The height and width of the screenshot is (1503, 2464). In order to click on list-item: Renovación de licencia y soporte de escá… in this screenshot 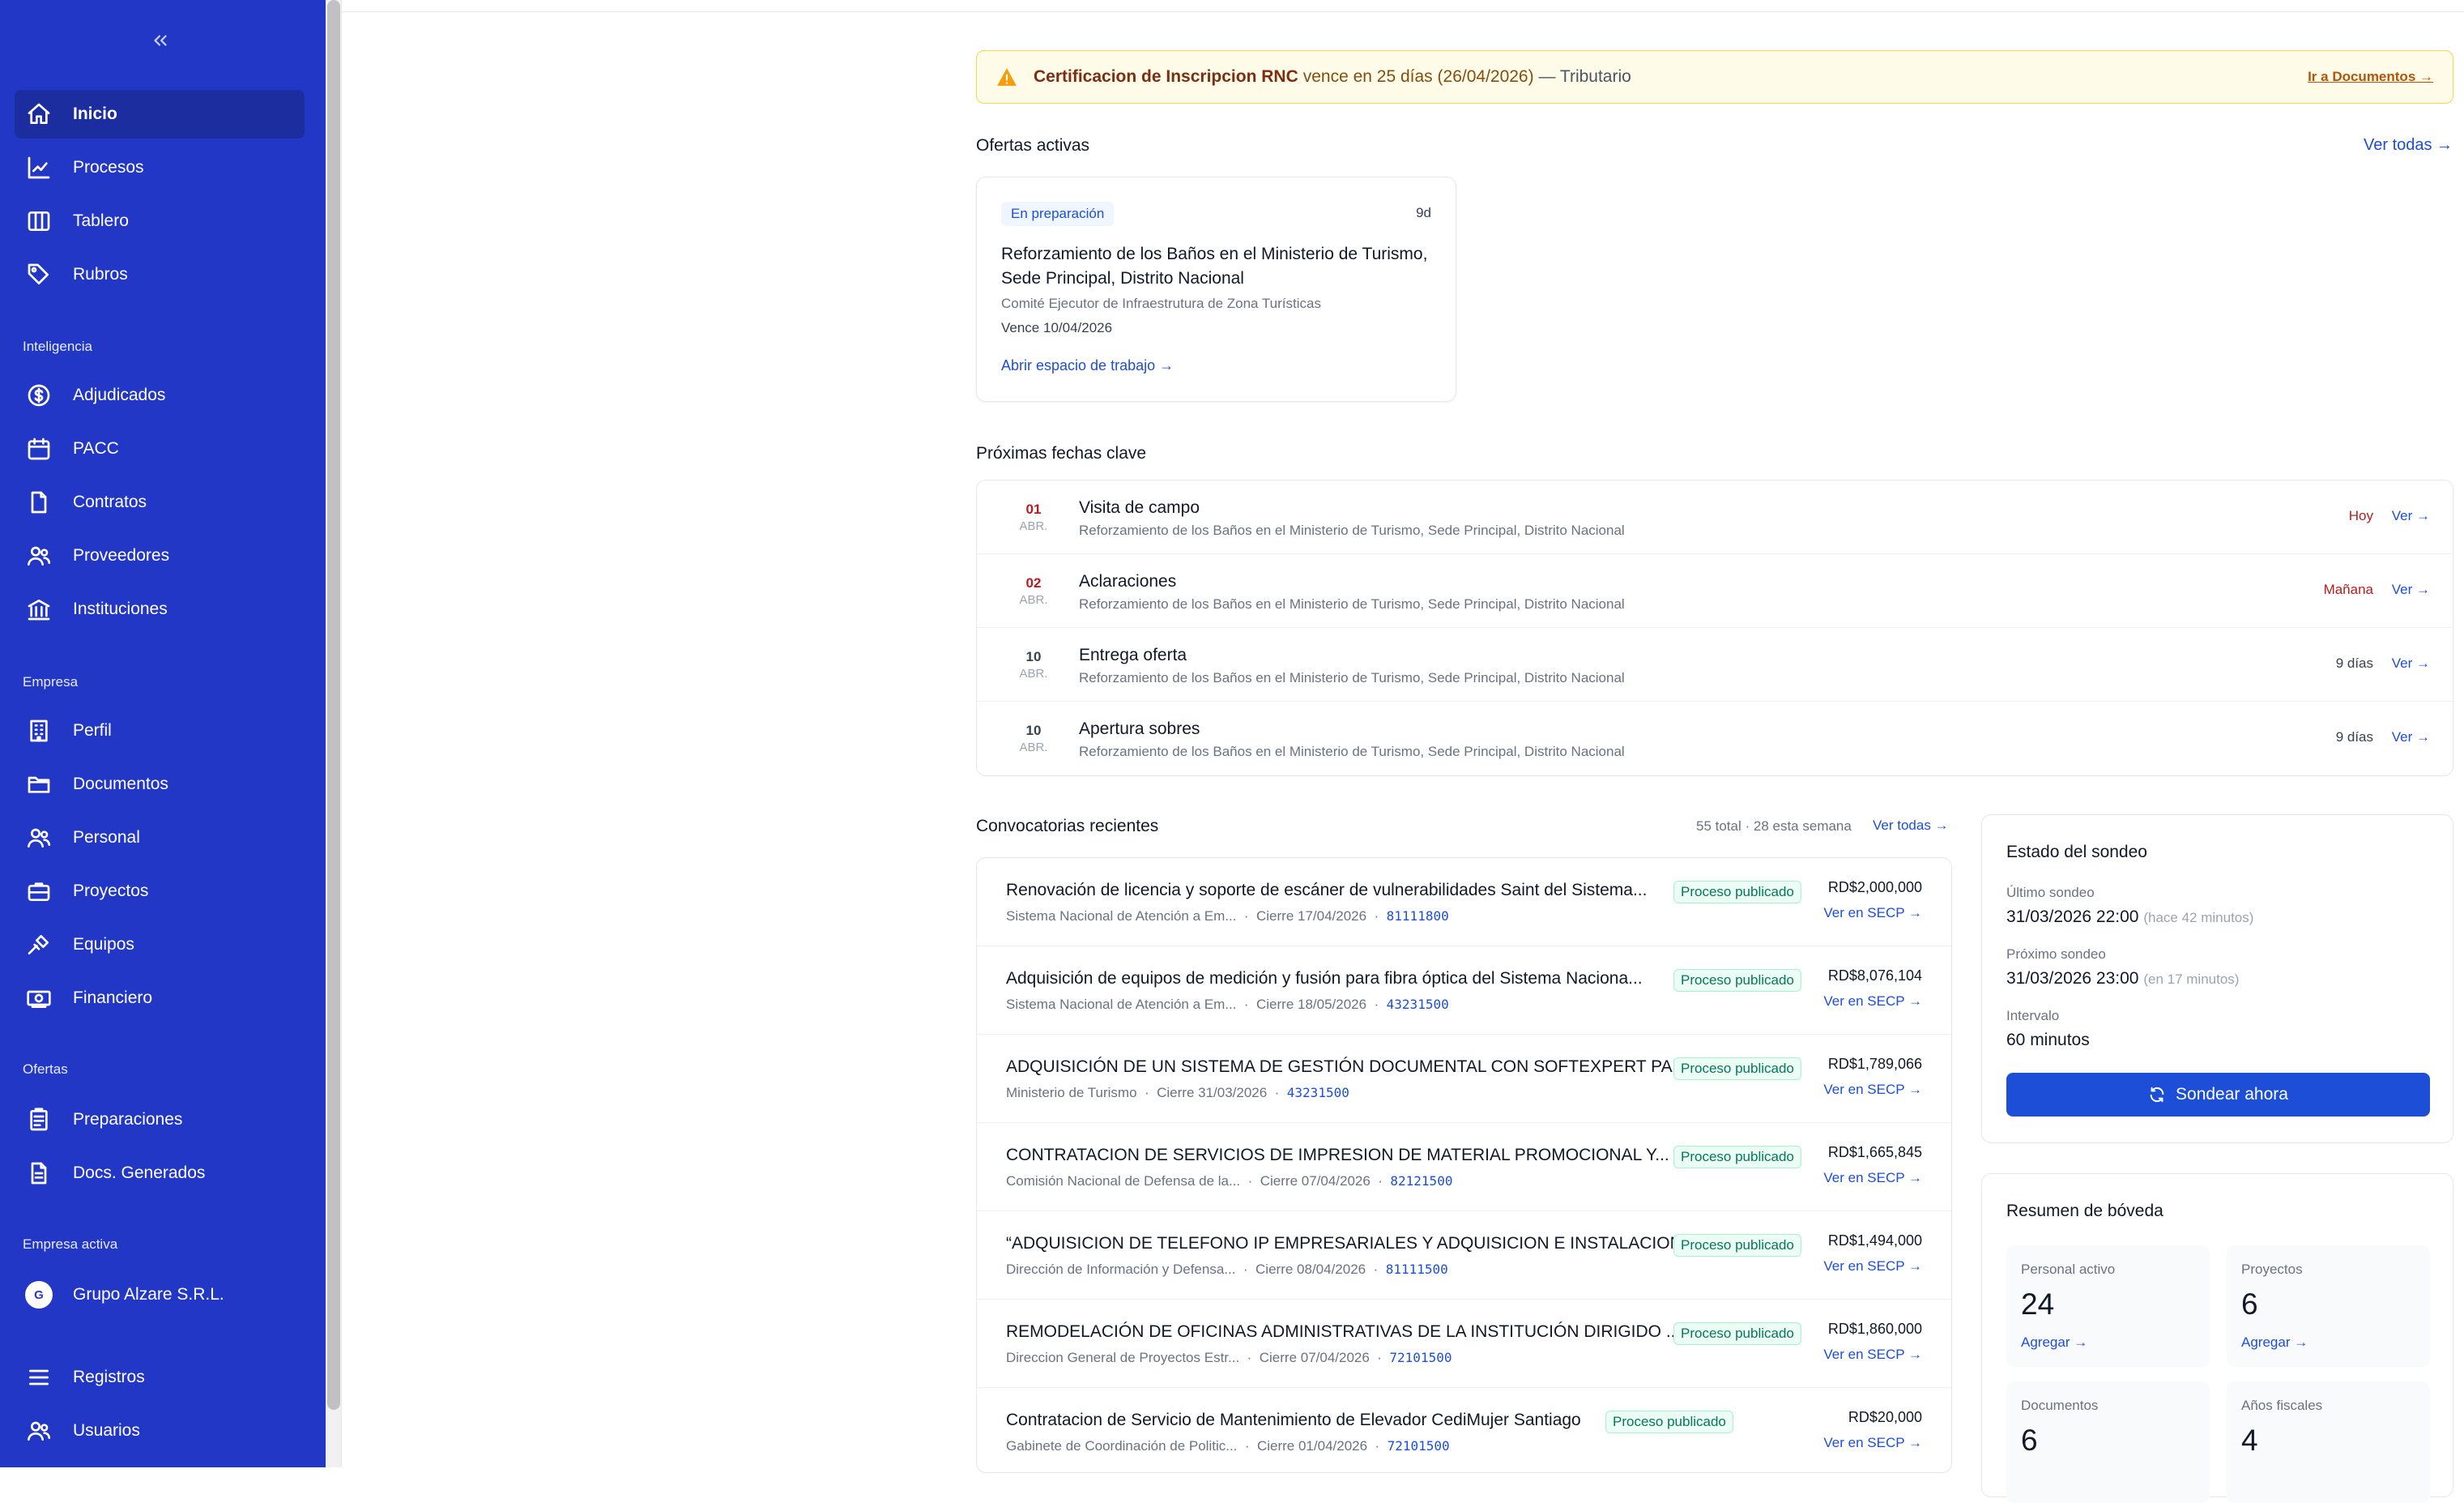, I will do `click(1464, 902)`.